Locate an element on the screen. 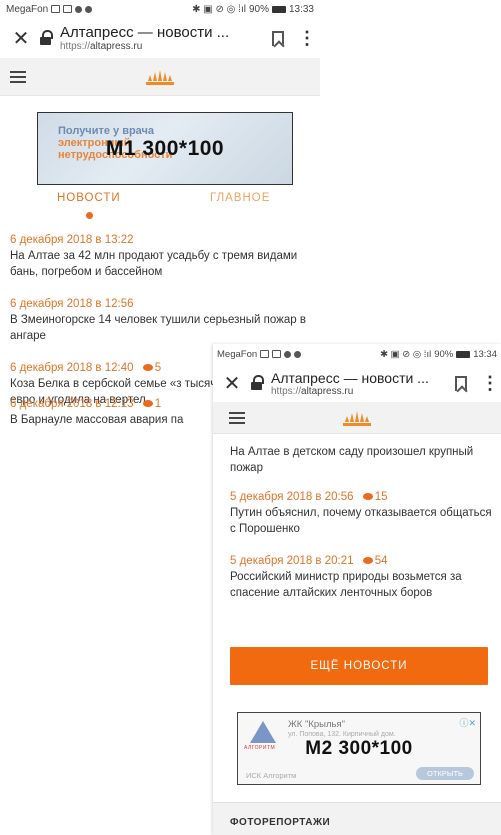 This screenshot has width=501, height=835. news-tabs: НОВОСТИ ГЛАВНОЕ is located at coordinates (160, 207).